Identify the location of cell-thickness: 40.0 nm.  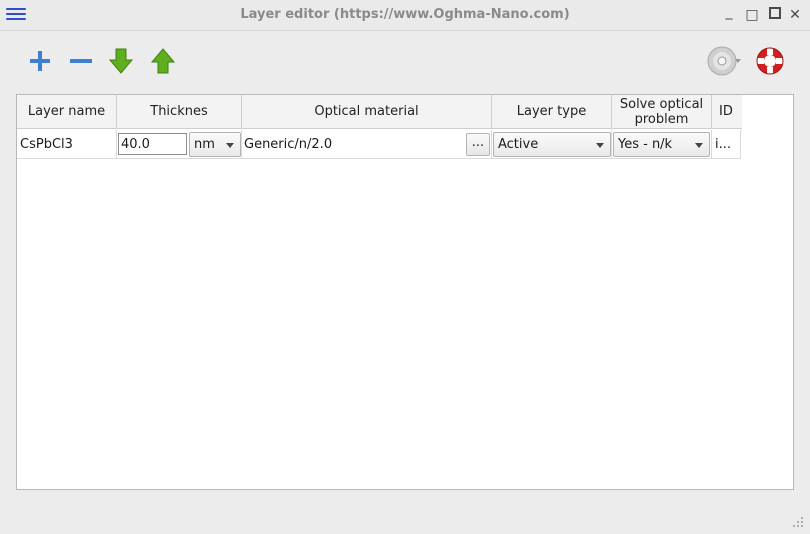
(179, 144).